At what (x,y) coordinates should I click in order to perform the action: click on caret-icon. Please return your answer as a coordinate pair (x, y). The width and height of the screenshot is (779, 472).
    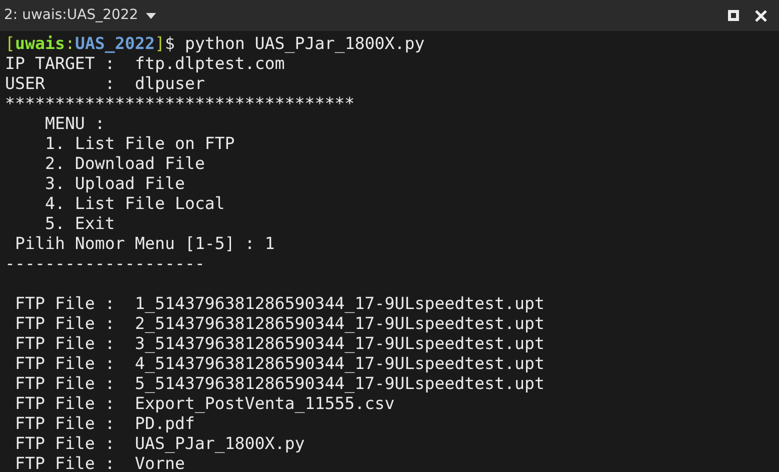
    Looking at the image, I should click on (151, 15).